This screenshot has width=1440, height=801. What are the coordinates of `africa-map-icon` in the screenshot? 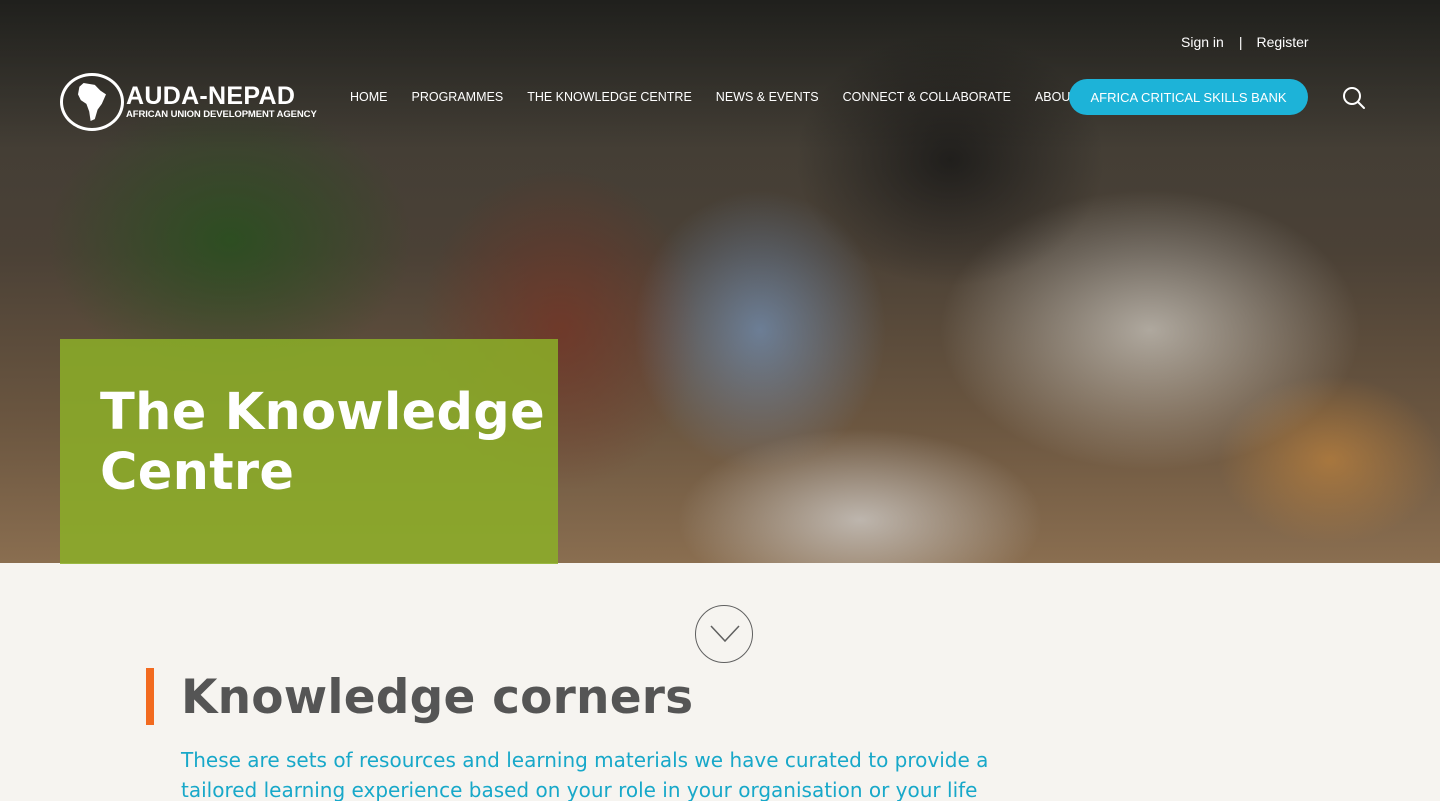 It's located at (92, 102).